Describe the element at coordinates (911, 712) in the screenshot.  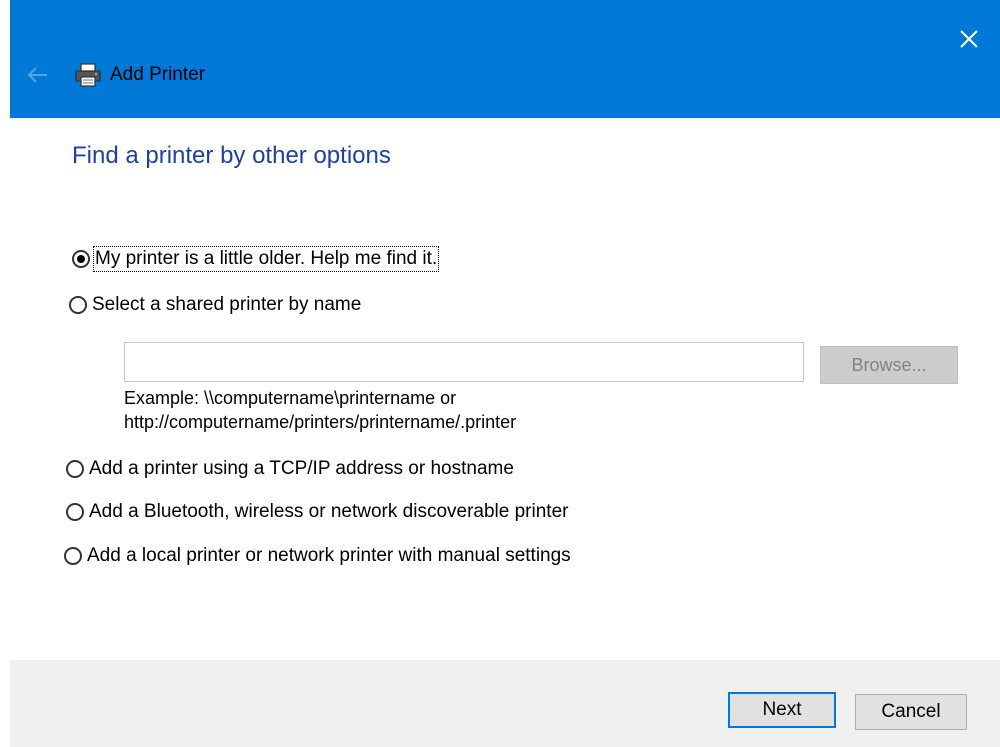
I see `cancel-button: Cancel` at that location.